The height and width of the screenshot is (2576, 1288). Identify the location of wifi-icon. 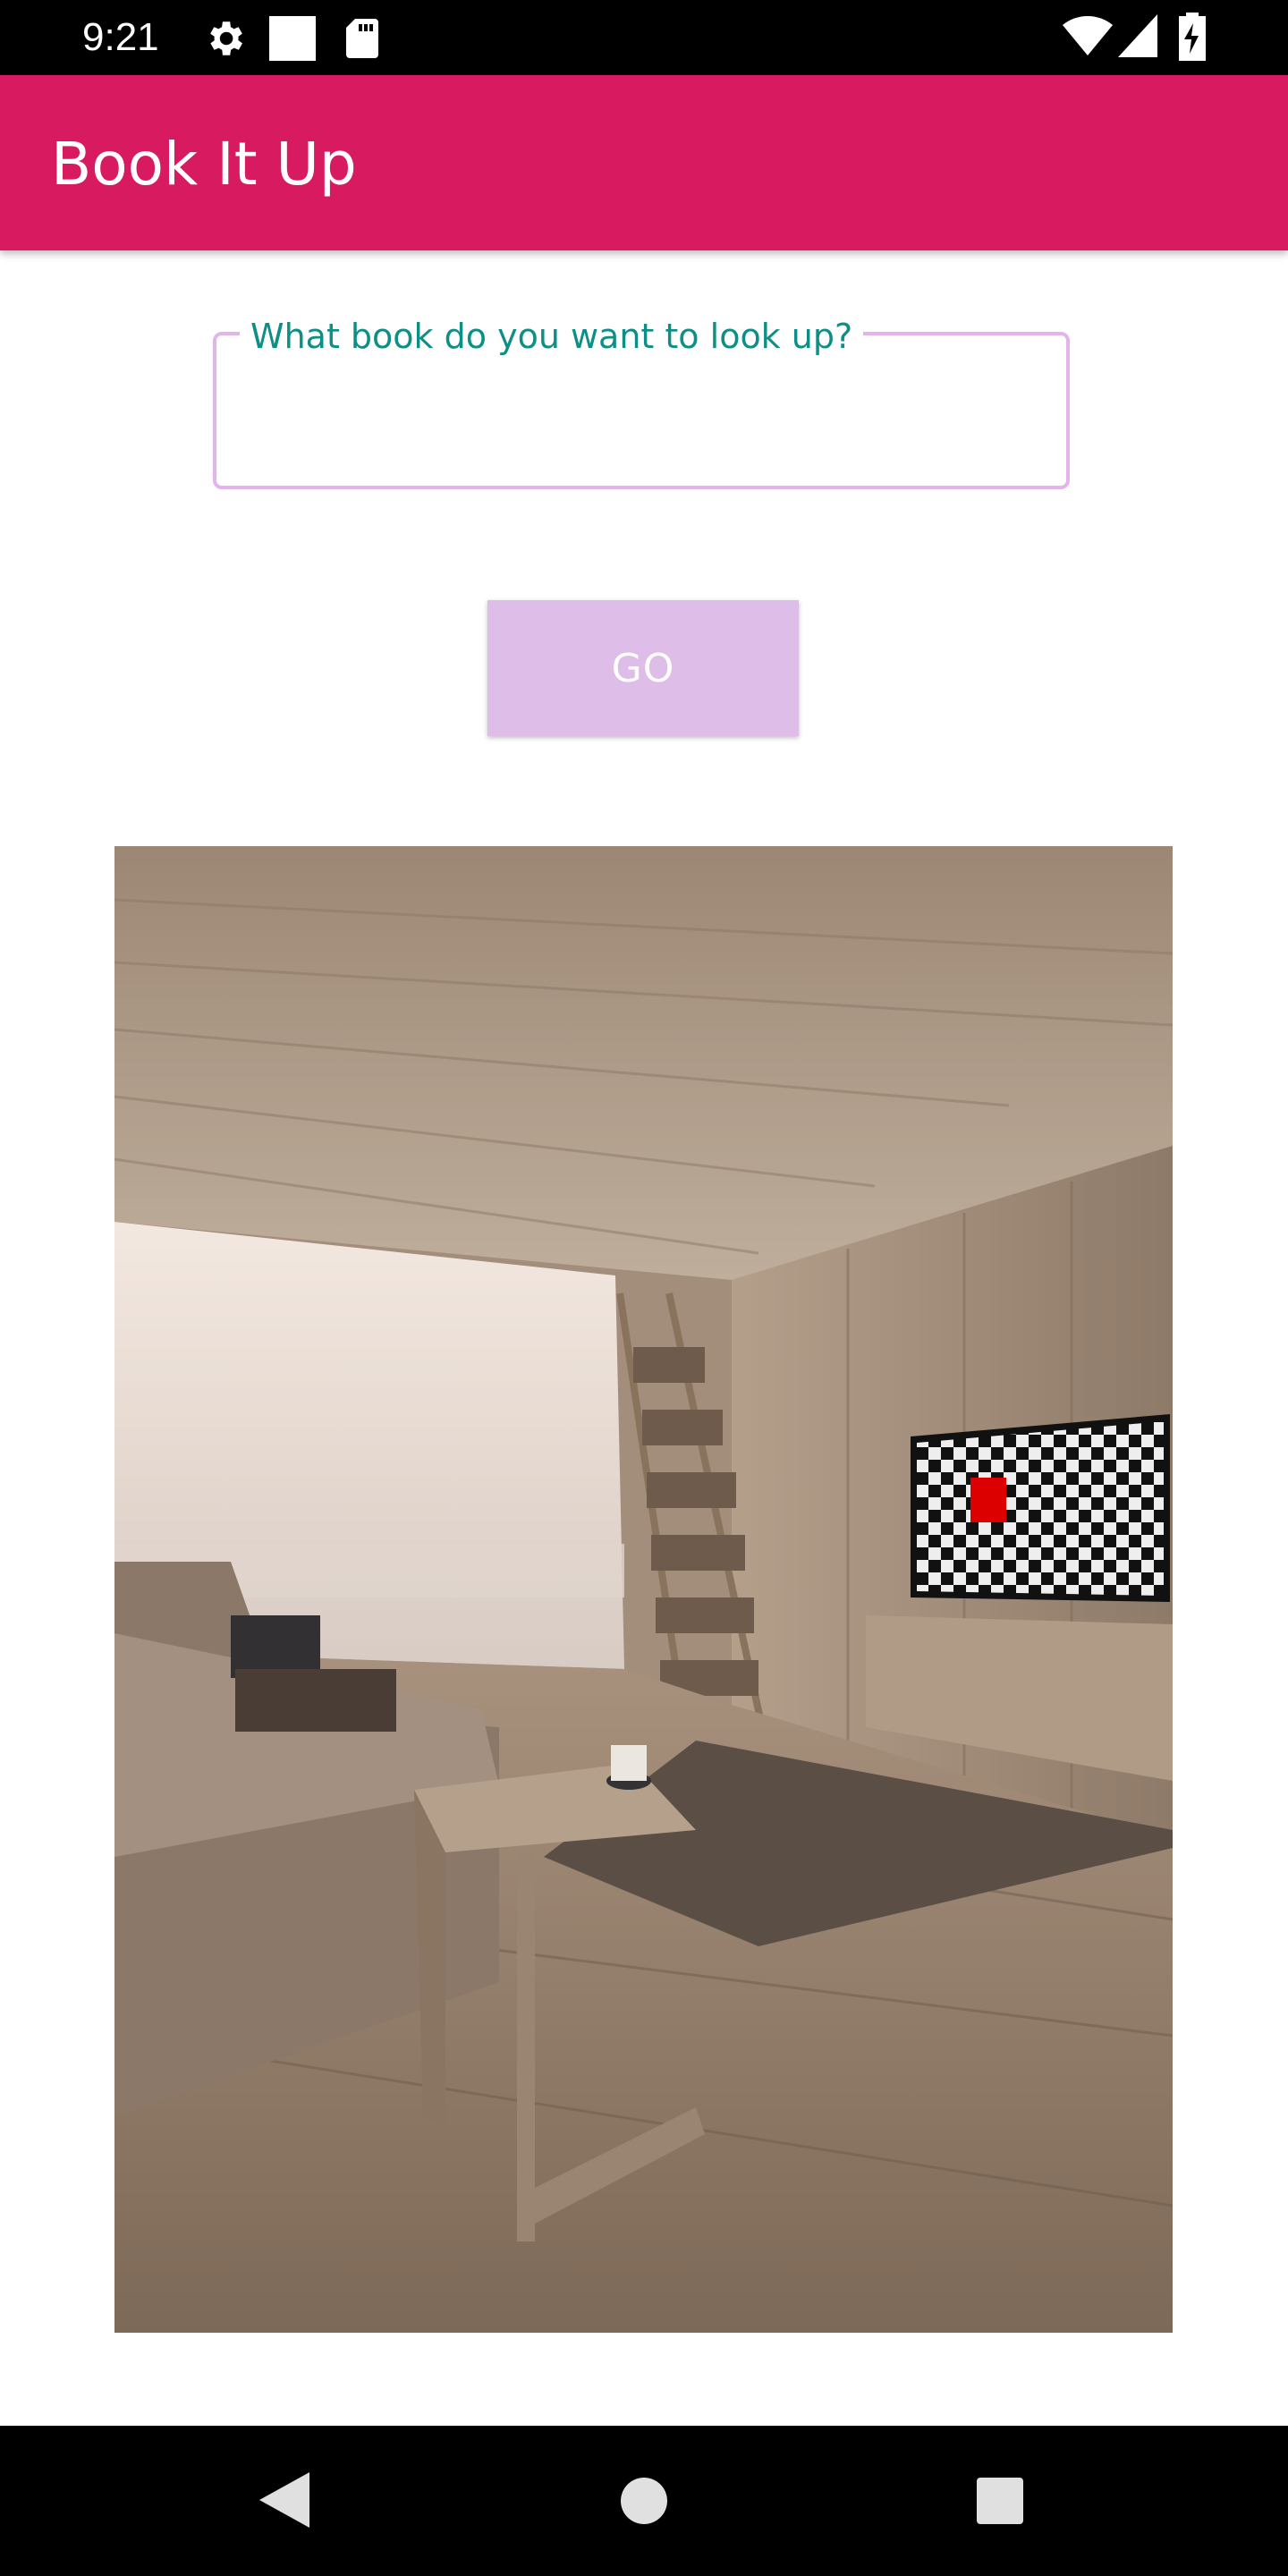
(1088, 35).